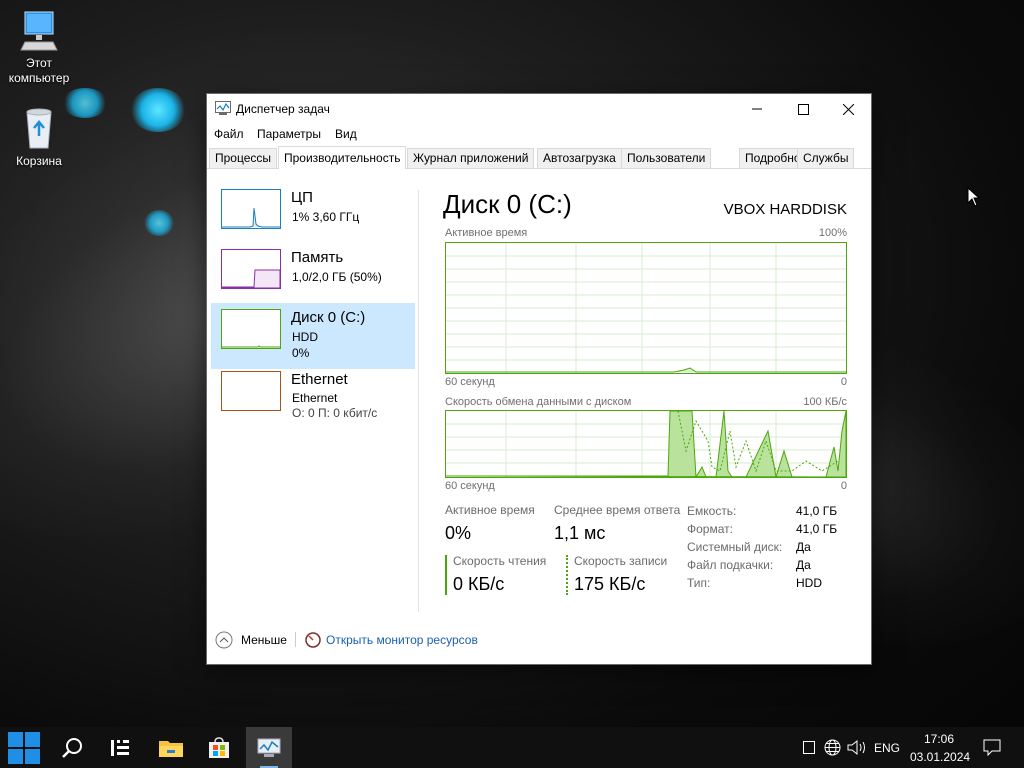 The image size is (1024, 768). What do you see at coordinates (458, 533) in the screenshot?
I see `active-time-value: 0%` at bounding box center [458, 533].